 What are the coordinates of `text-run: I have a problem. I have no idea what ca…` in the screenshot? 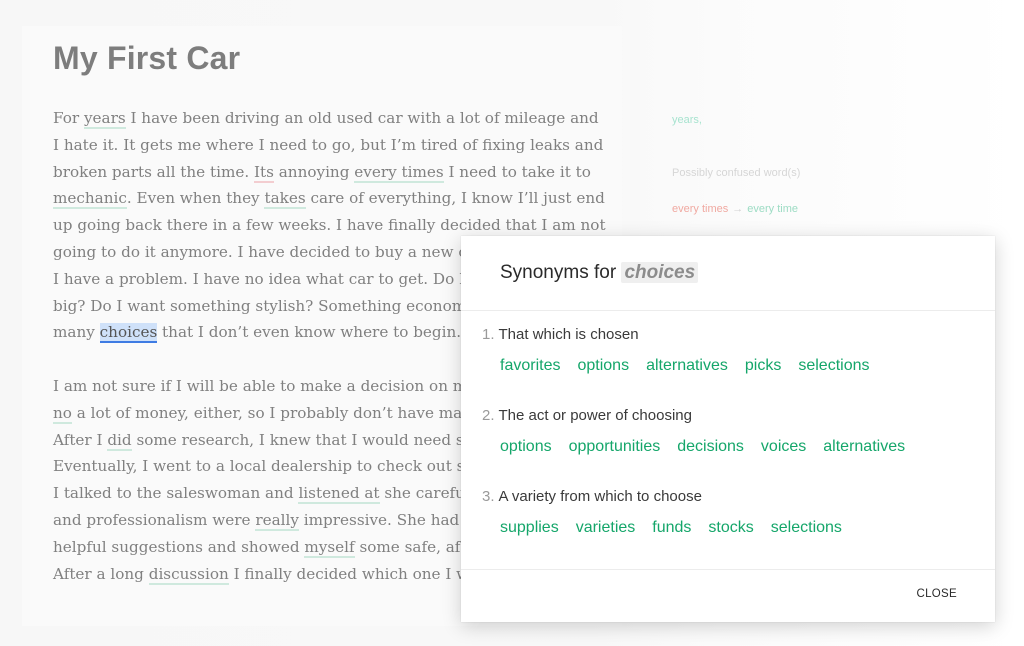 It's located at (259, 278).